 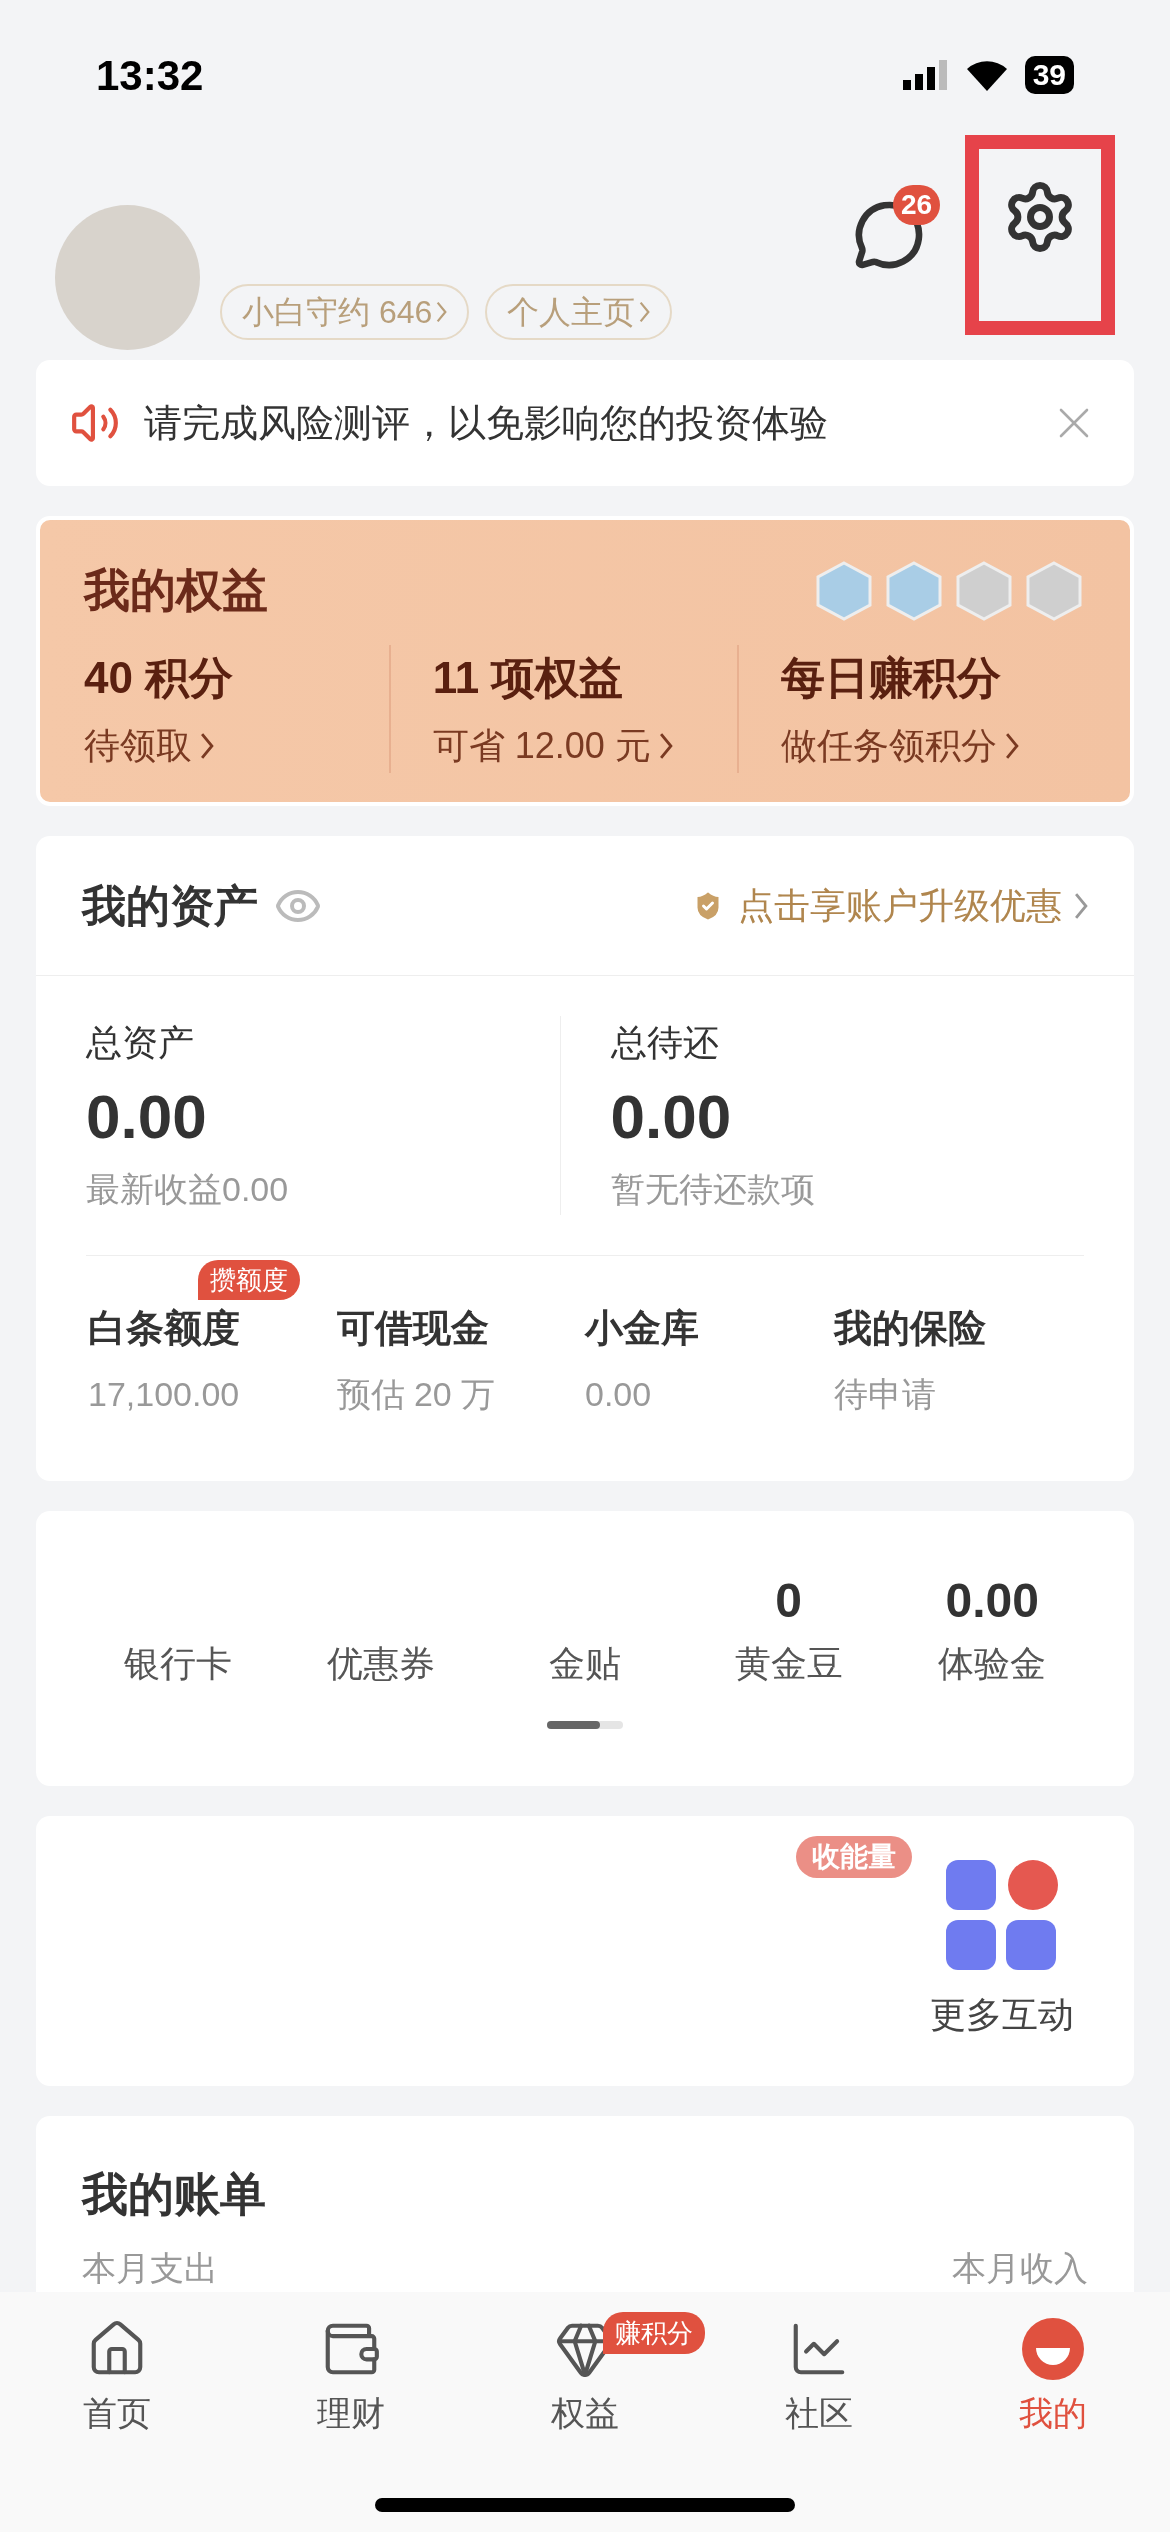 What do you see at coordinates (709, 1328) in the screenshot?
I see `product-label: 小金库` at bounding box center [709, 1328].